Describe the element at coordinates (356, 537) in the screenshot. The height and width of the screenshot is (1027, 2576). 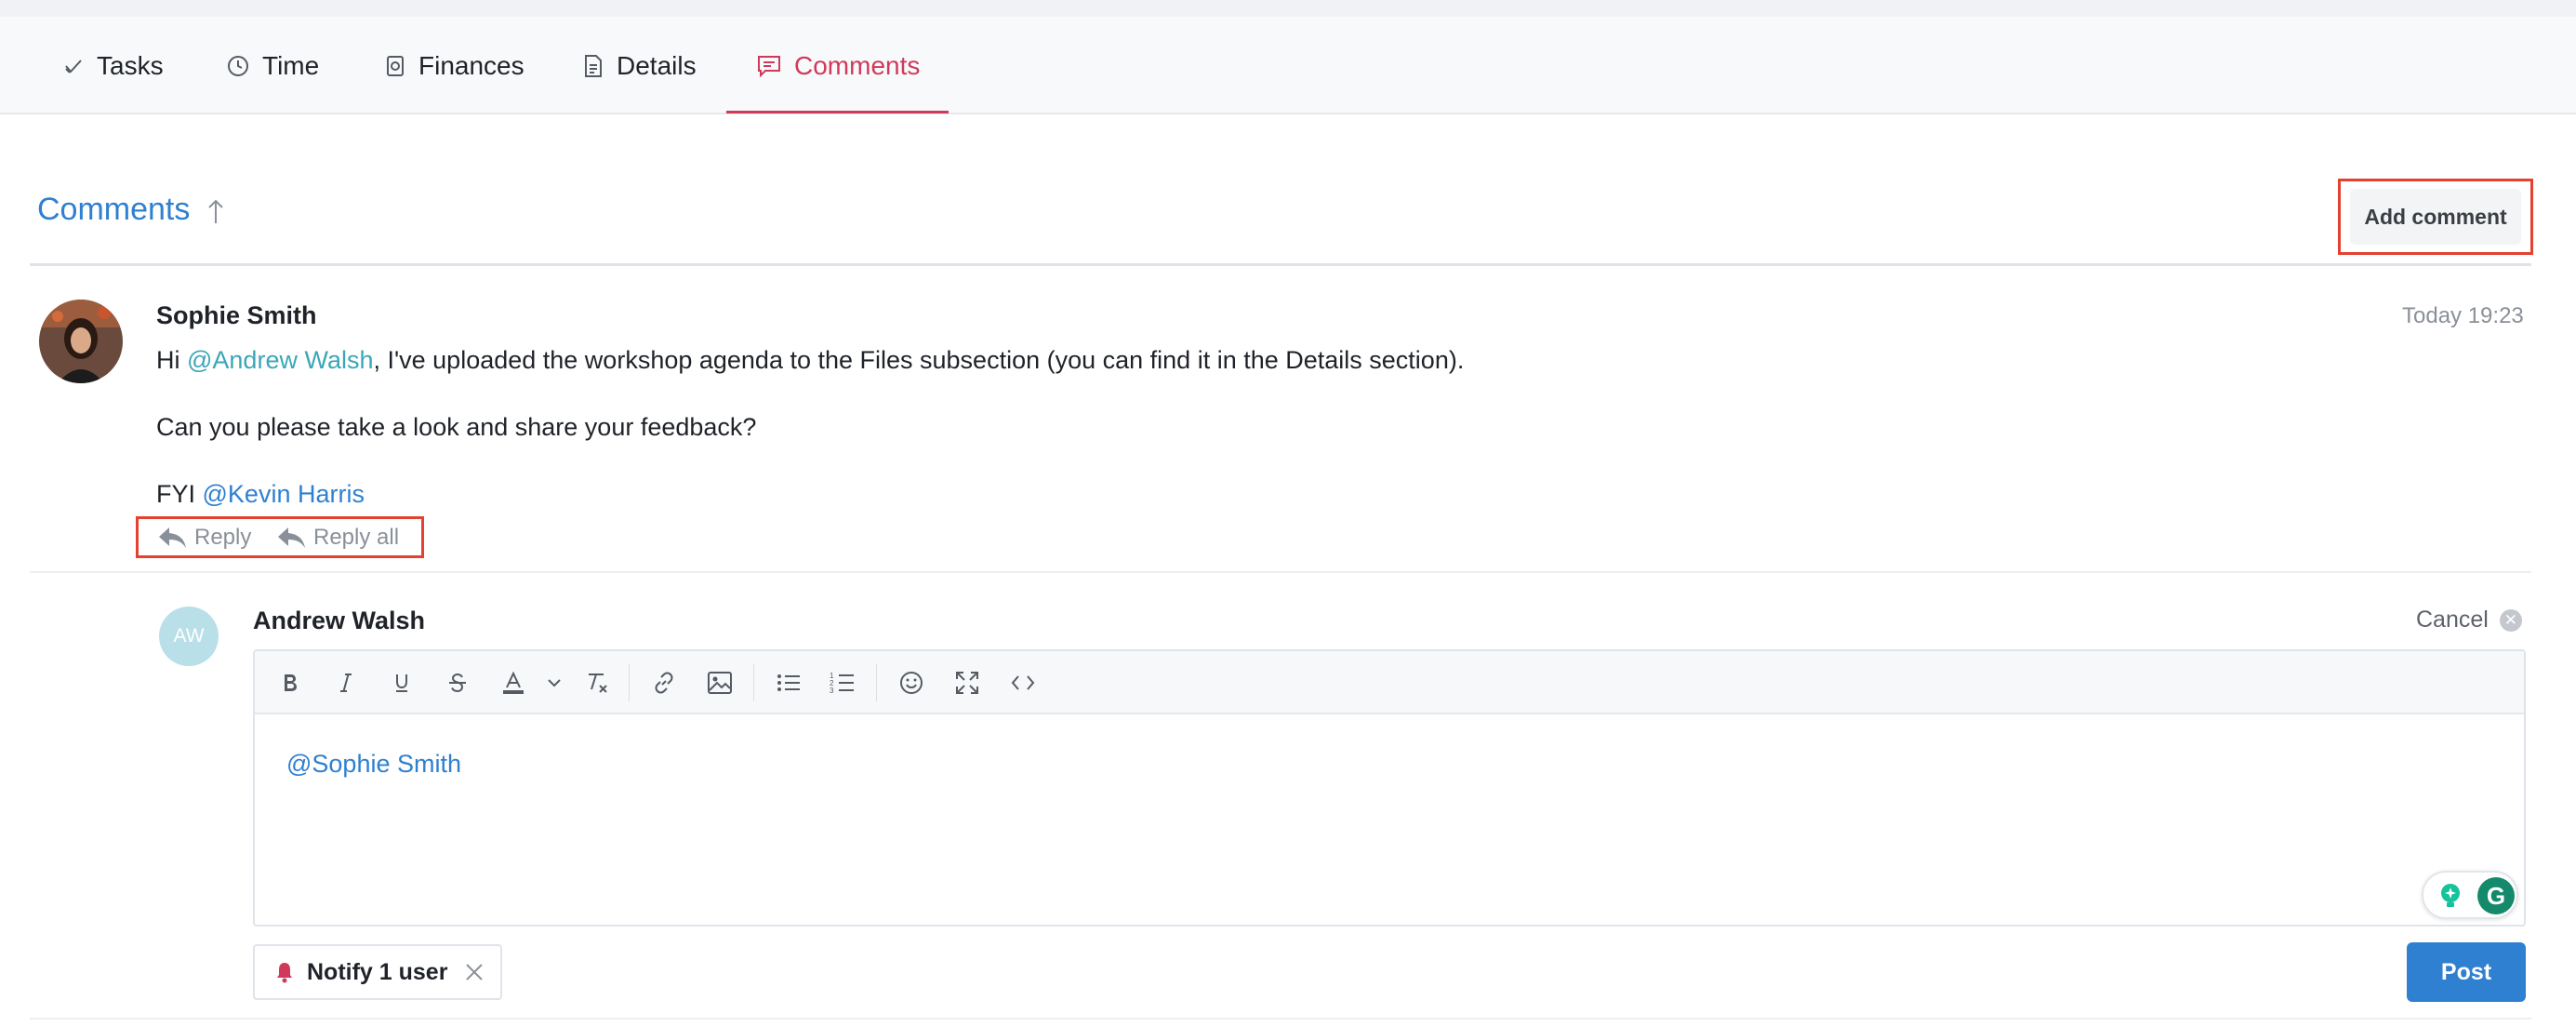
I see `reply-all-label: Reply all` at that location.